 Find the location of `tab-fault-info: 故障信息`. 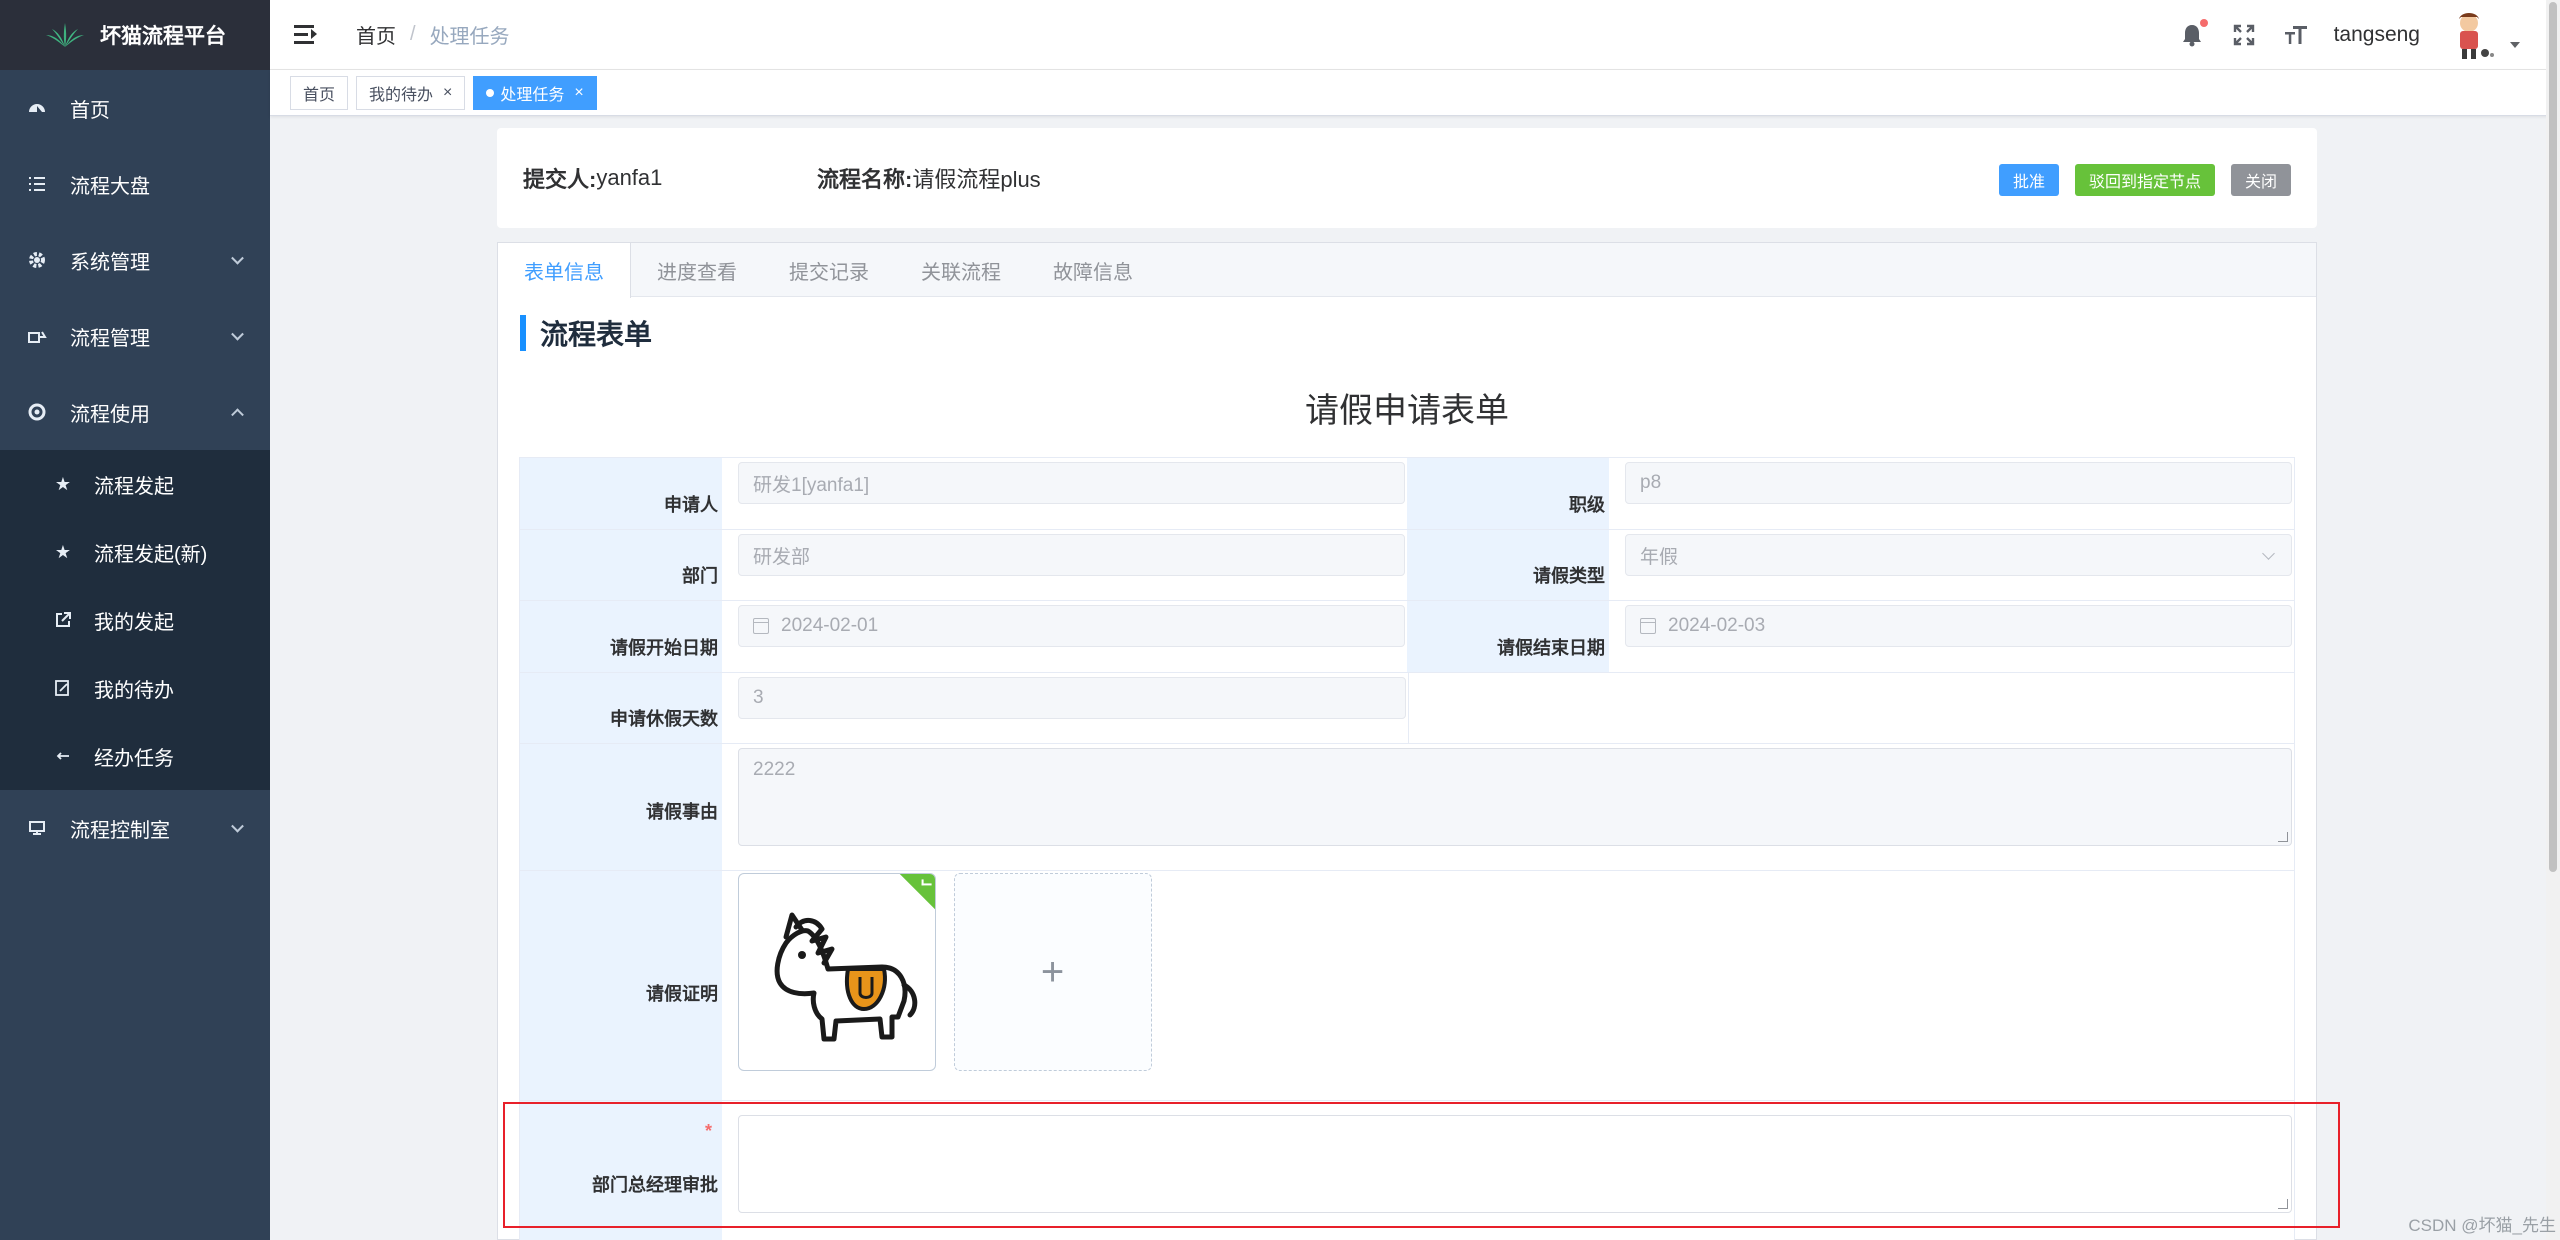

tab-fault-info: 故障信息 is located at coordinates (1093, 270).